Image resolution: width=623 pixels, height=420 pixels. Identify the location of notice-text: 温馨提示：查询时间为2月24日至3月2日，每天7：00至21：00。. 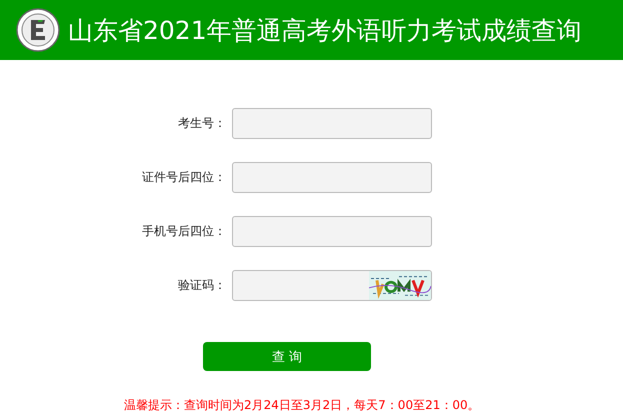
(302, 405).